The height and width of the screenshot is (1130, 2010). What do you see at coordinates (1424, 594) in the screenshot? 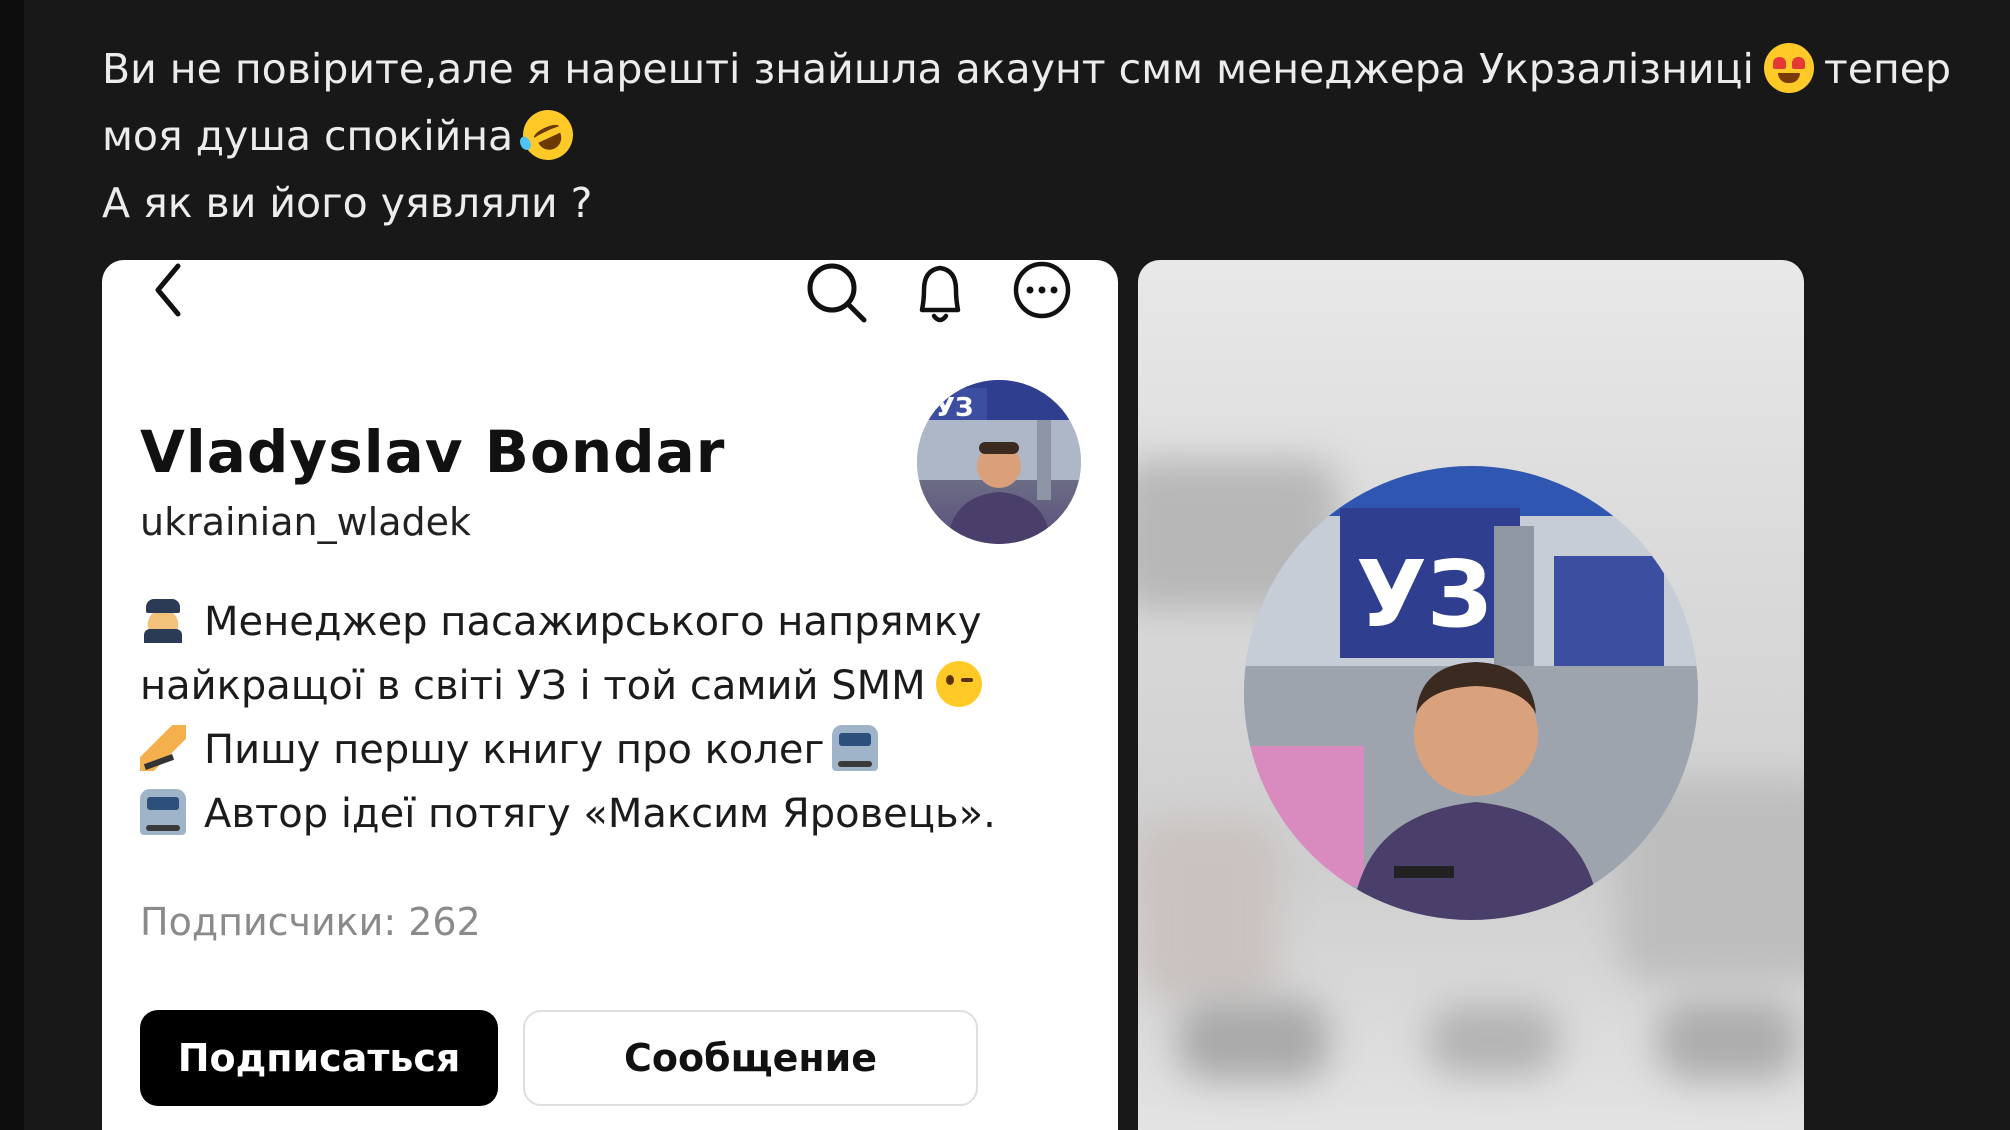
I see `avatar-large-sign-text: УЗ` at bounding box center [1424, 594].